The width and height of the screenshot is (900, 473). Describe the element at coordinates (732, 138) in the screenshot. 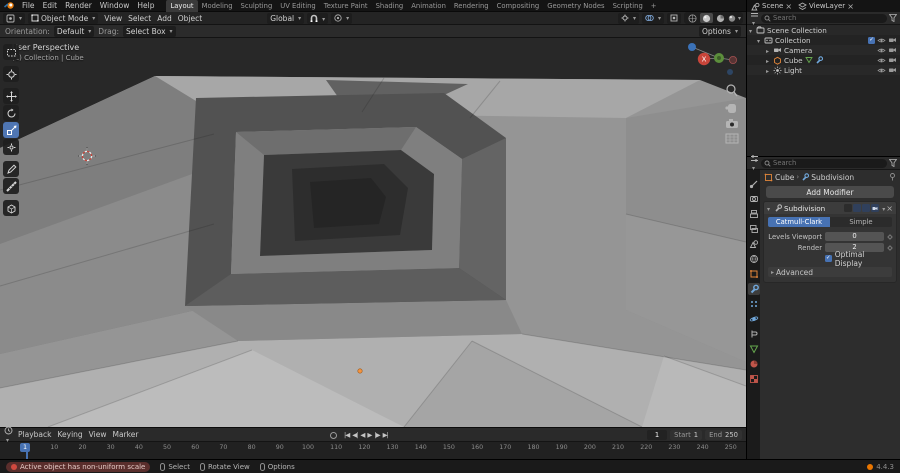

I see `perspective-toggle-icon` at that location.